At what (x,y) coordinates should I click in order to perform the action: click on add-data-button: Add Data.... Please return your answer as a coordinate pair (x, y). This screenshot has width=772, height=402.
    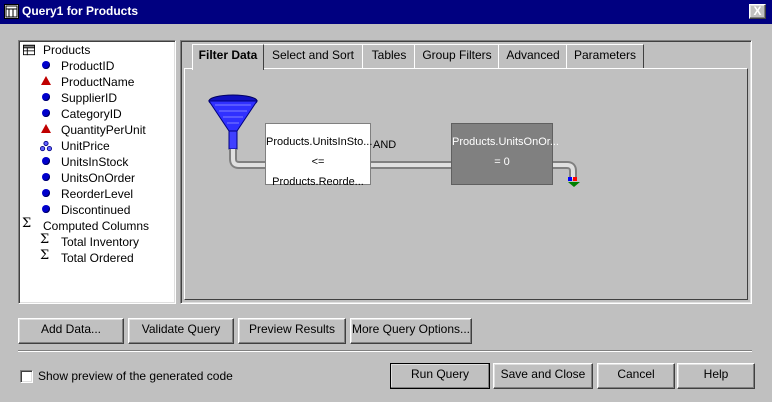
    Looking at the image, I should click on (71, 331).